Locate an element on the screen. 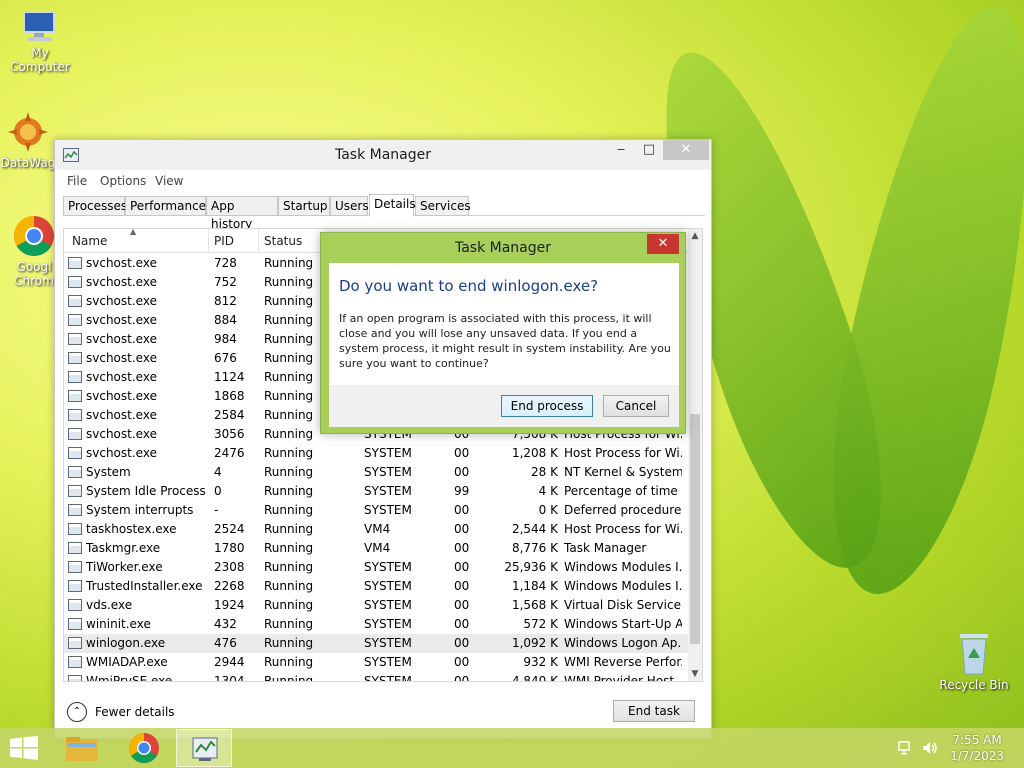  process-pid: 0 is located at coordinates (218, 491).